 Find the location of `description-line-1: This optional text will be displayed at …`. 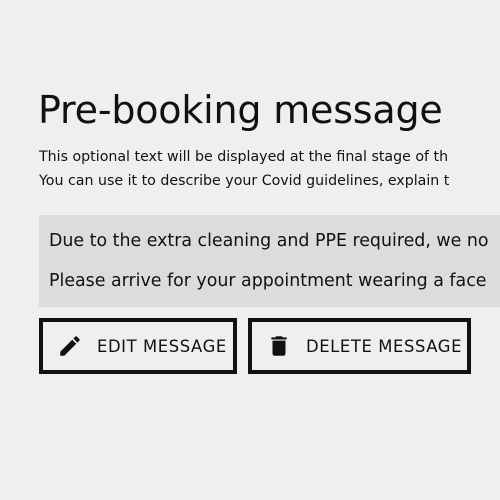

description-line-1: This optional text will be displayed at … is located at coordinates (244, 157).